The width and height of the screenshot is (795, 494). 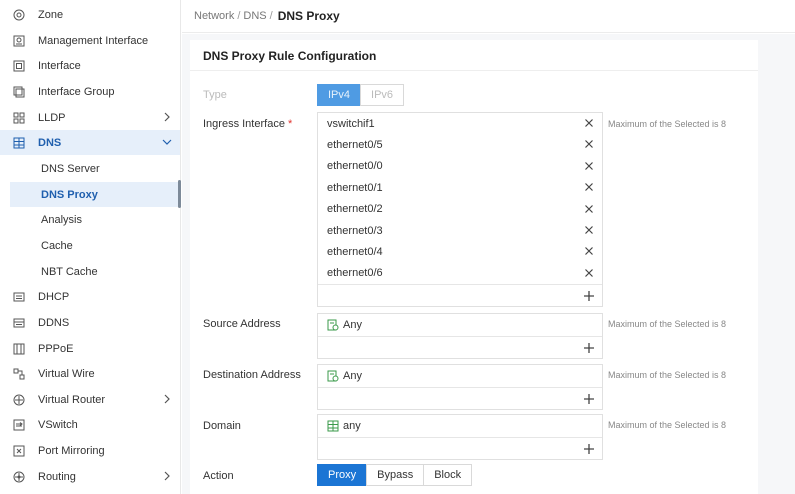 I want to click on list-item: ethernet0/3, so click(x=460, y=230).